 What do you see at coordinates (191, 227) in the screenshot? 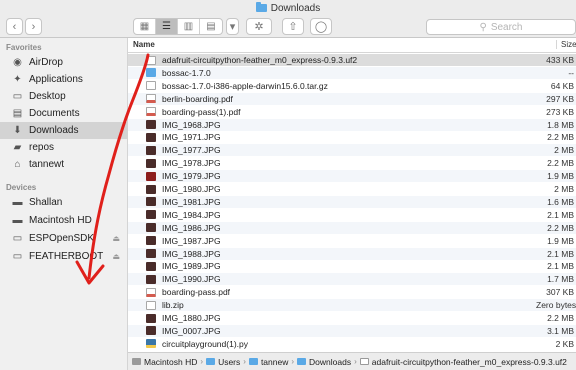
I see `file-name: IMG_1986.JPG` at bounding box center [191, 227].